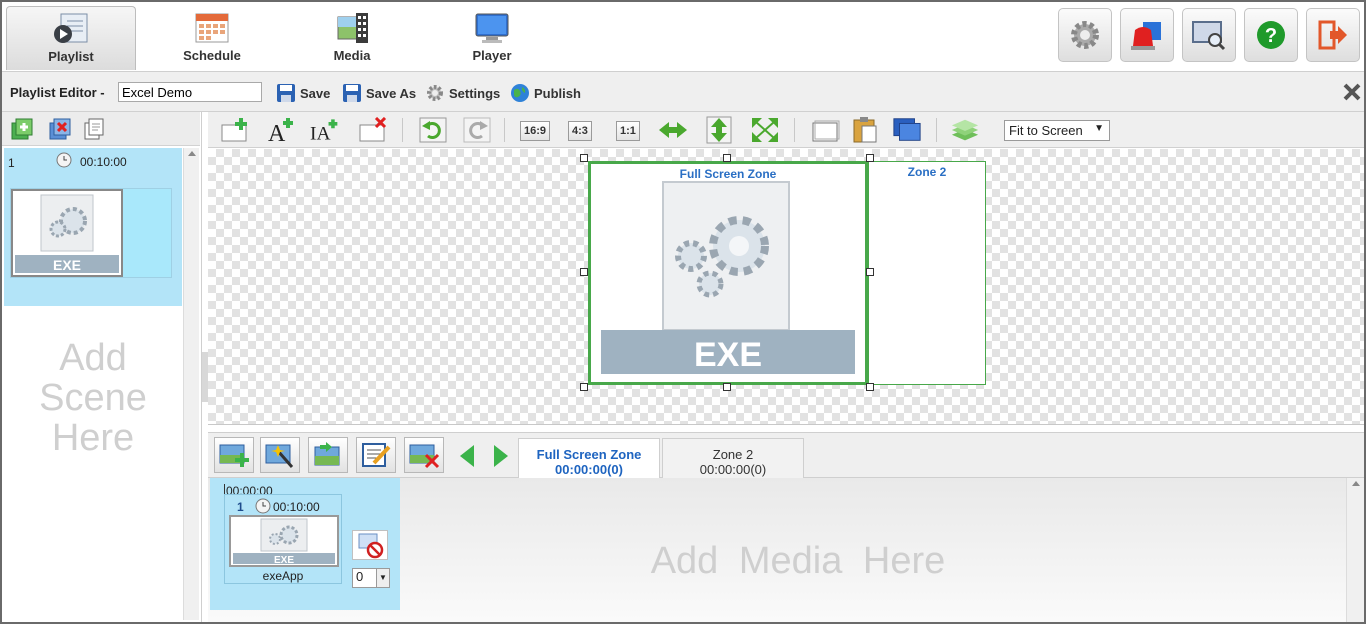 Image resolution: width=1366 pixels, height=624 pixels. I want to click on tab-player: Player, so click(492, 38).